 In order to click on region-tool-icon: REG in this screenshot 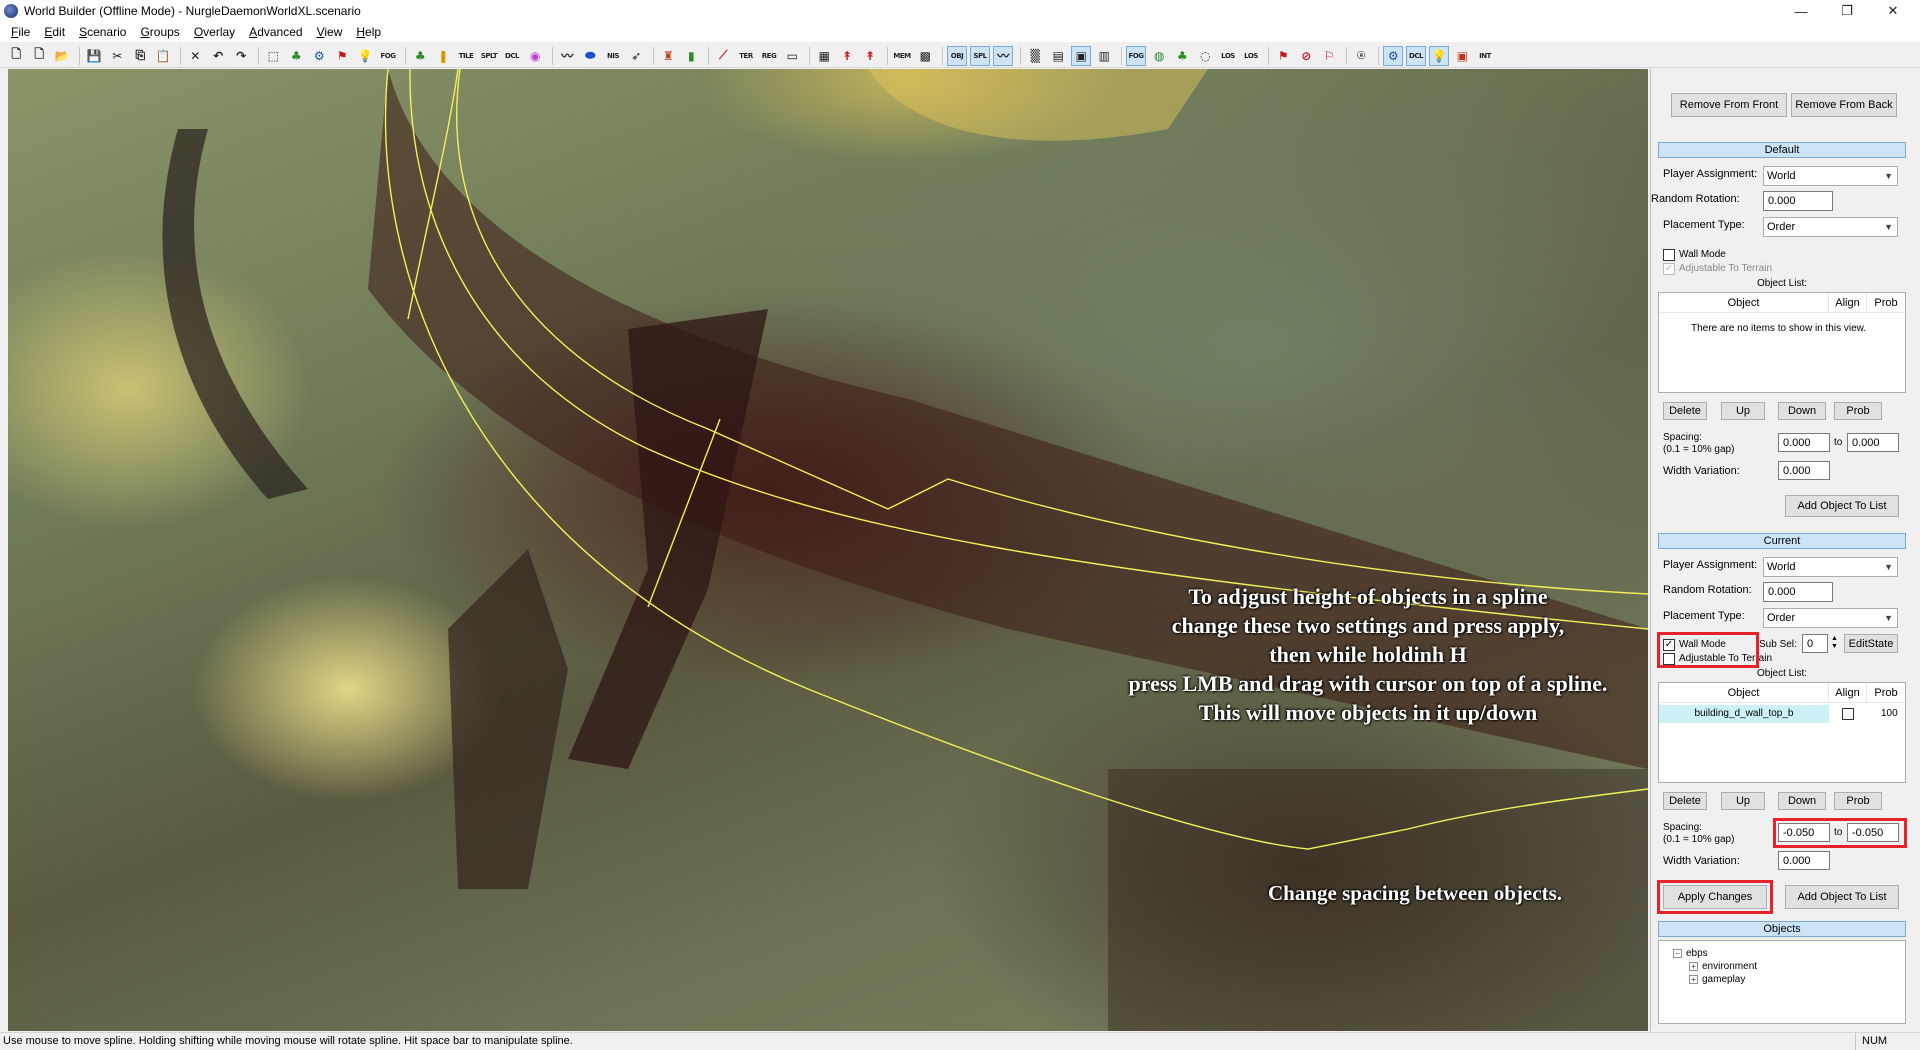, I will do `click(769, 56)`.